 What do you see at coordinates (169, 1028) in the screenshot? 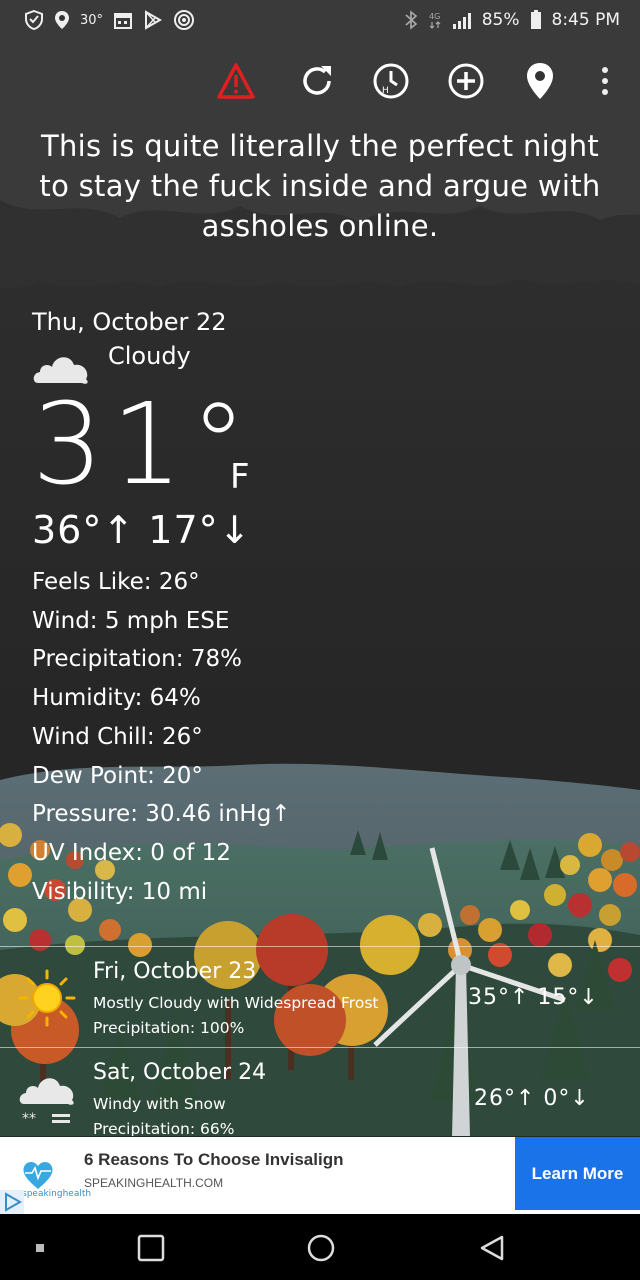
I see `forecast-precipitation: Precipitation: 100%` at bounding box center [169, 1028].